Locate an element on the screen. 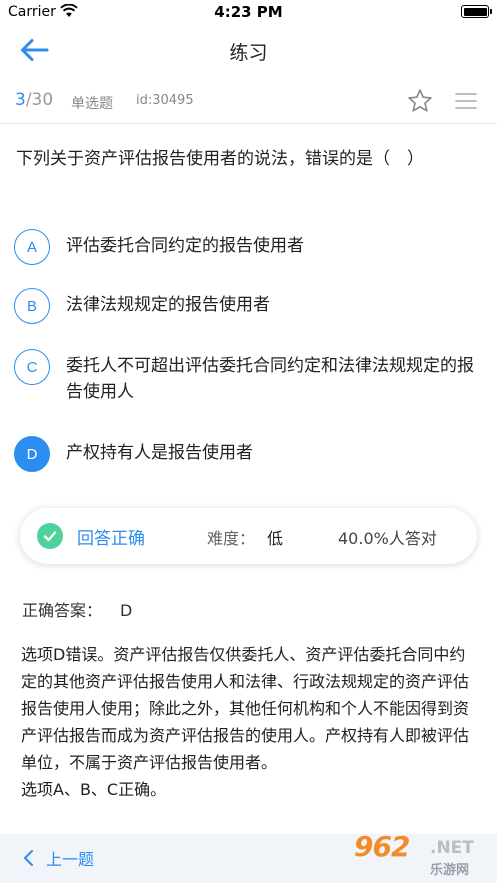 The width and height of the screenshot is (497, 883). page-title: 练习 is located at coordinates (248, 53).